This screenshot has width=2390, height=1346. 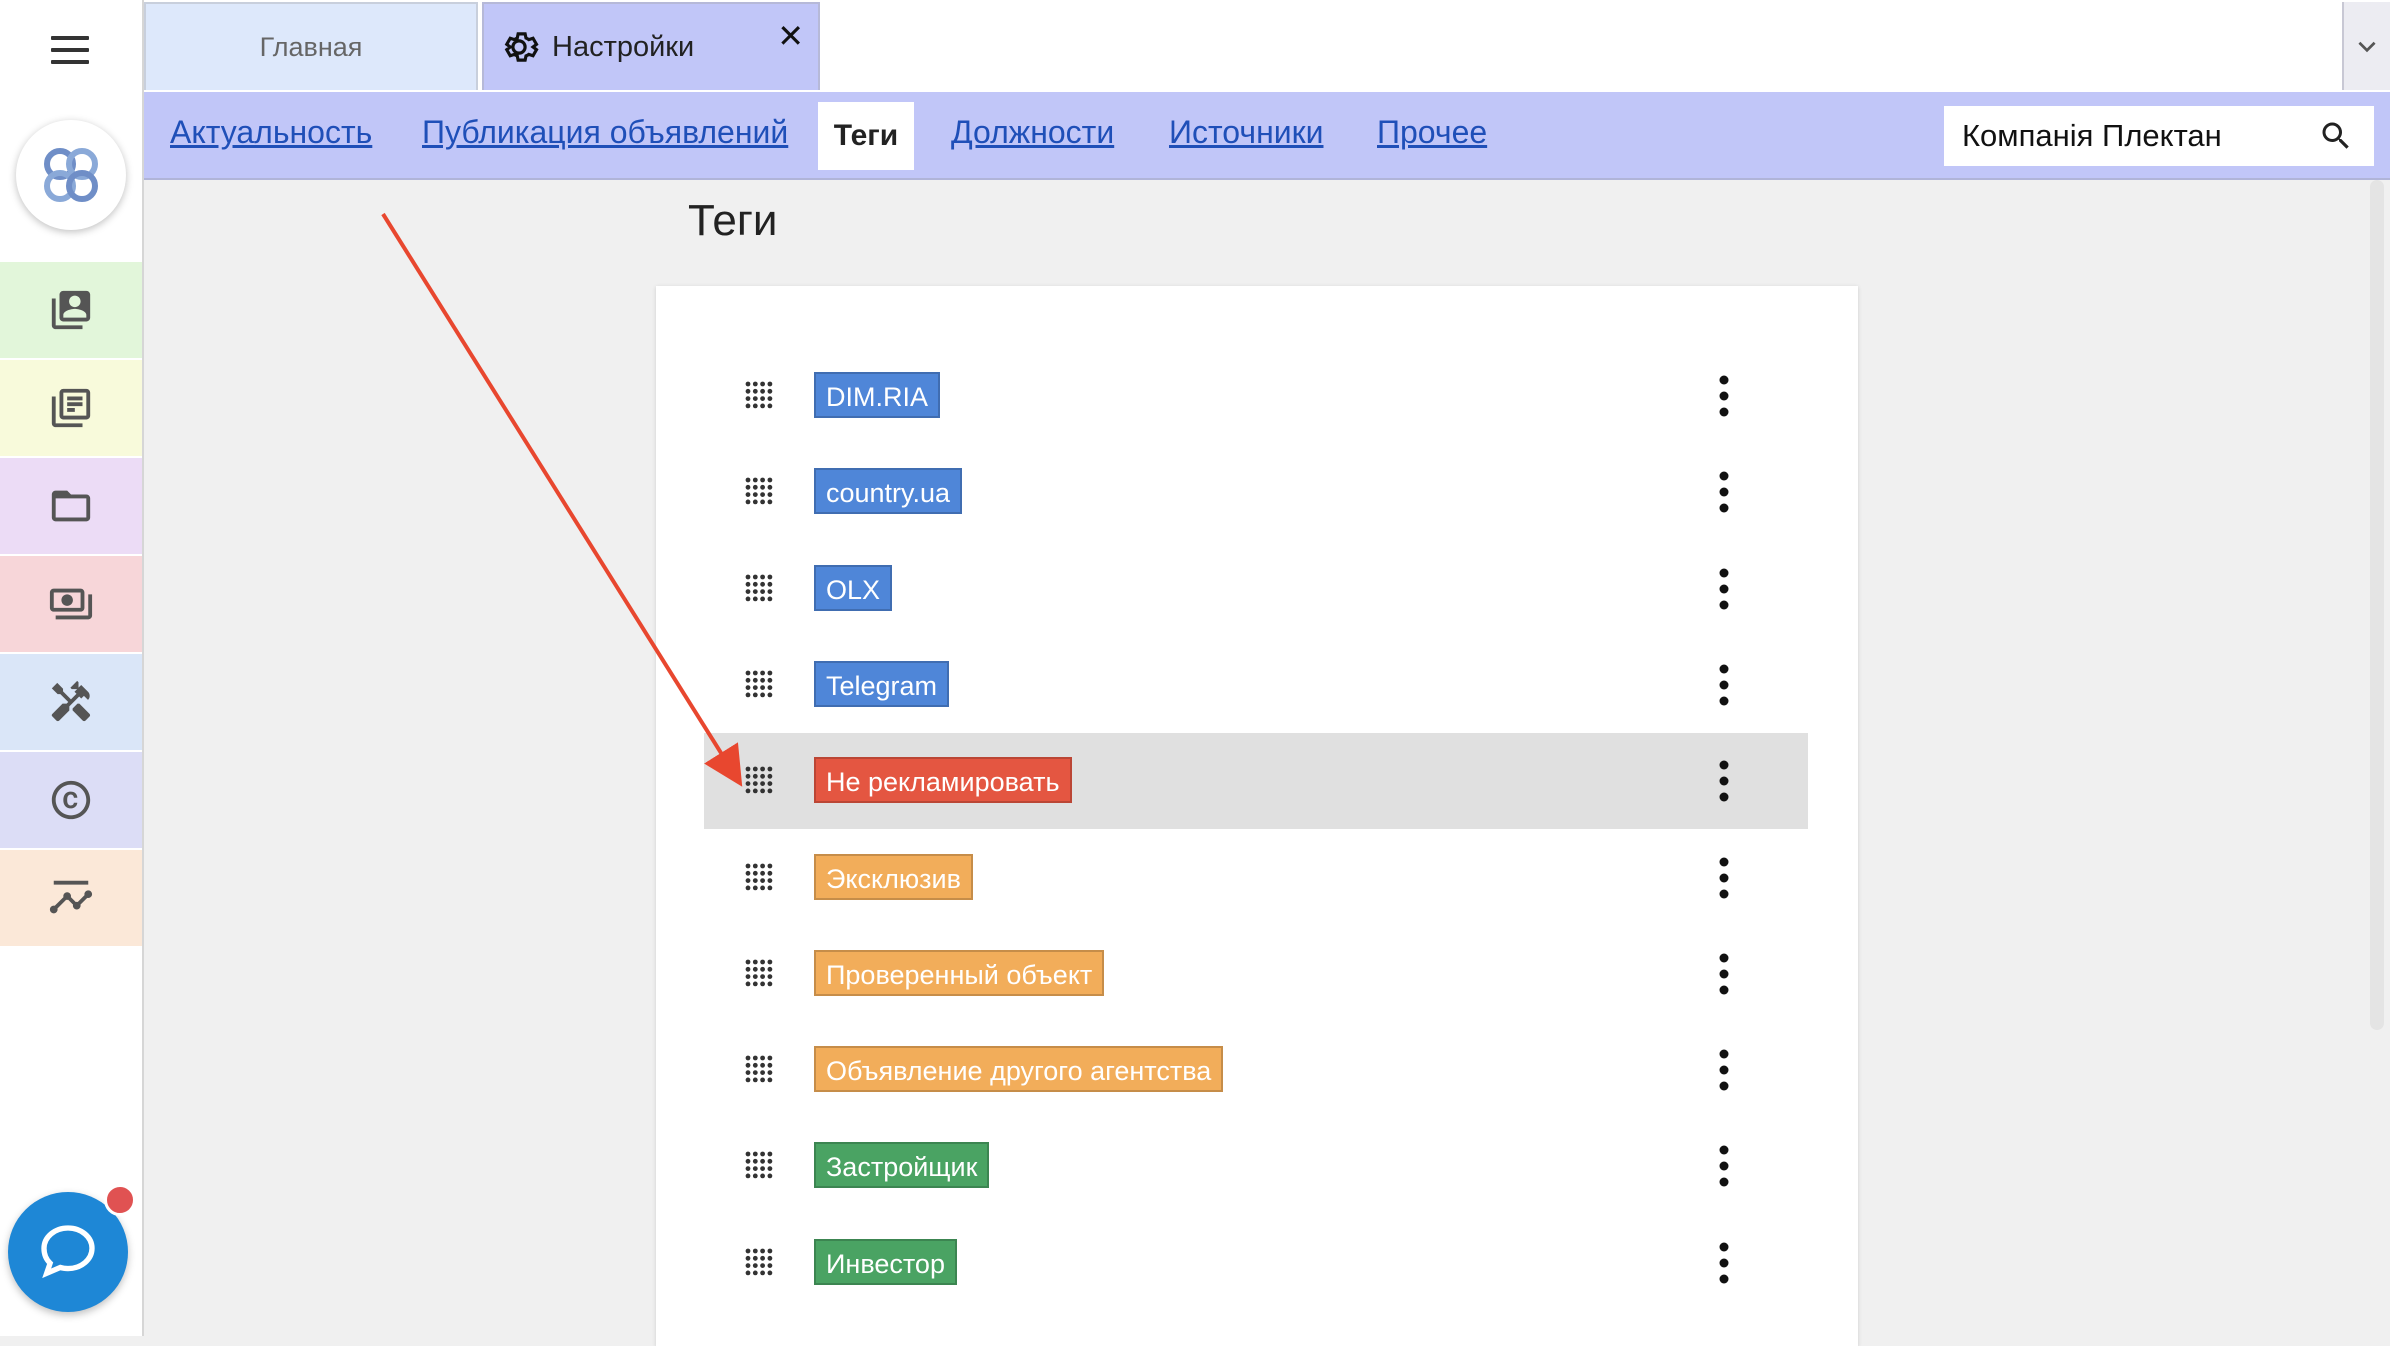 I want to click on listings-icon, so click(x=71, y=408).